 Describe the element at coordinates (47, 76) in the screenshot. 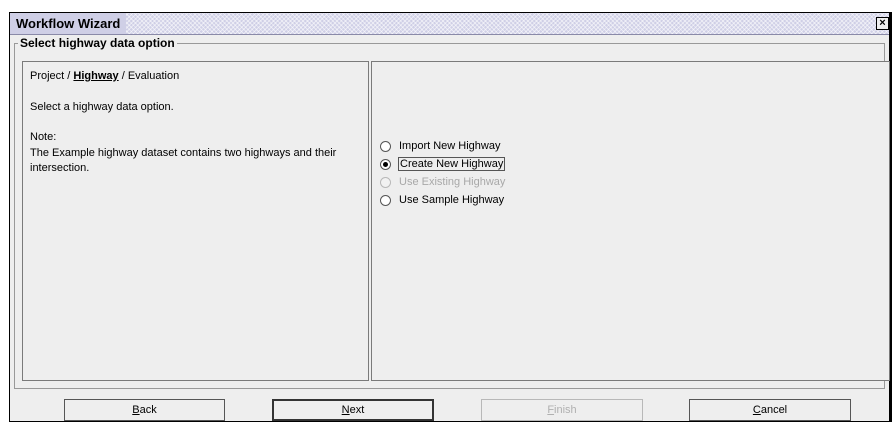

I see `breadcrumb-project: Project` at that location.